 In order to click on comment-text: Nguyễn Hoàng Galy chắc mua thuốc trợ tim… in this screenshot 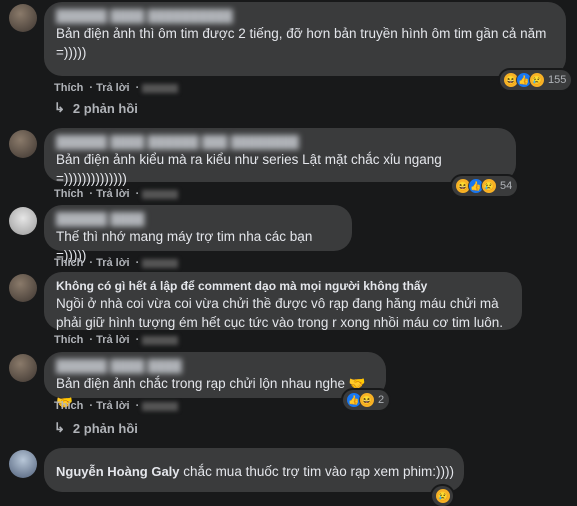, I will do `click(255, 471)`.